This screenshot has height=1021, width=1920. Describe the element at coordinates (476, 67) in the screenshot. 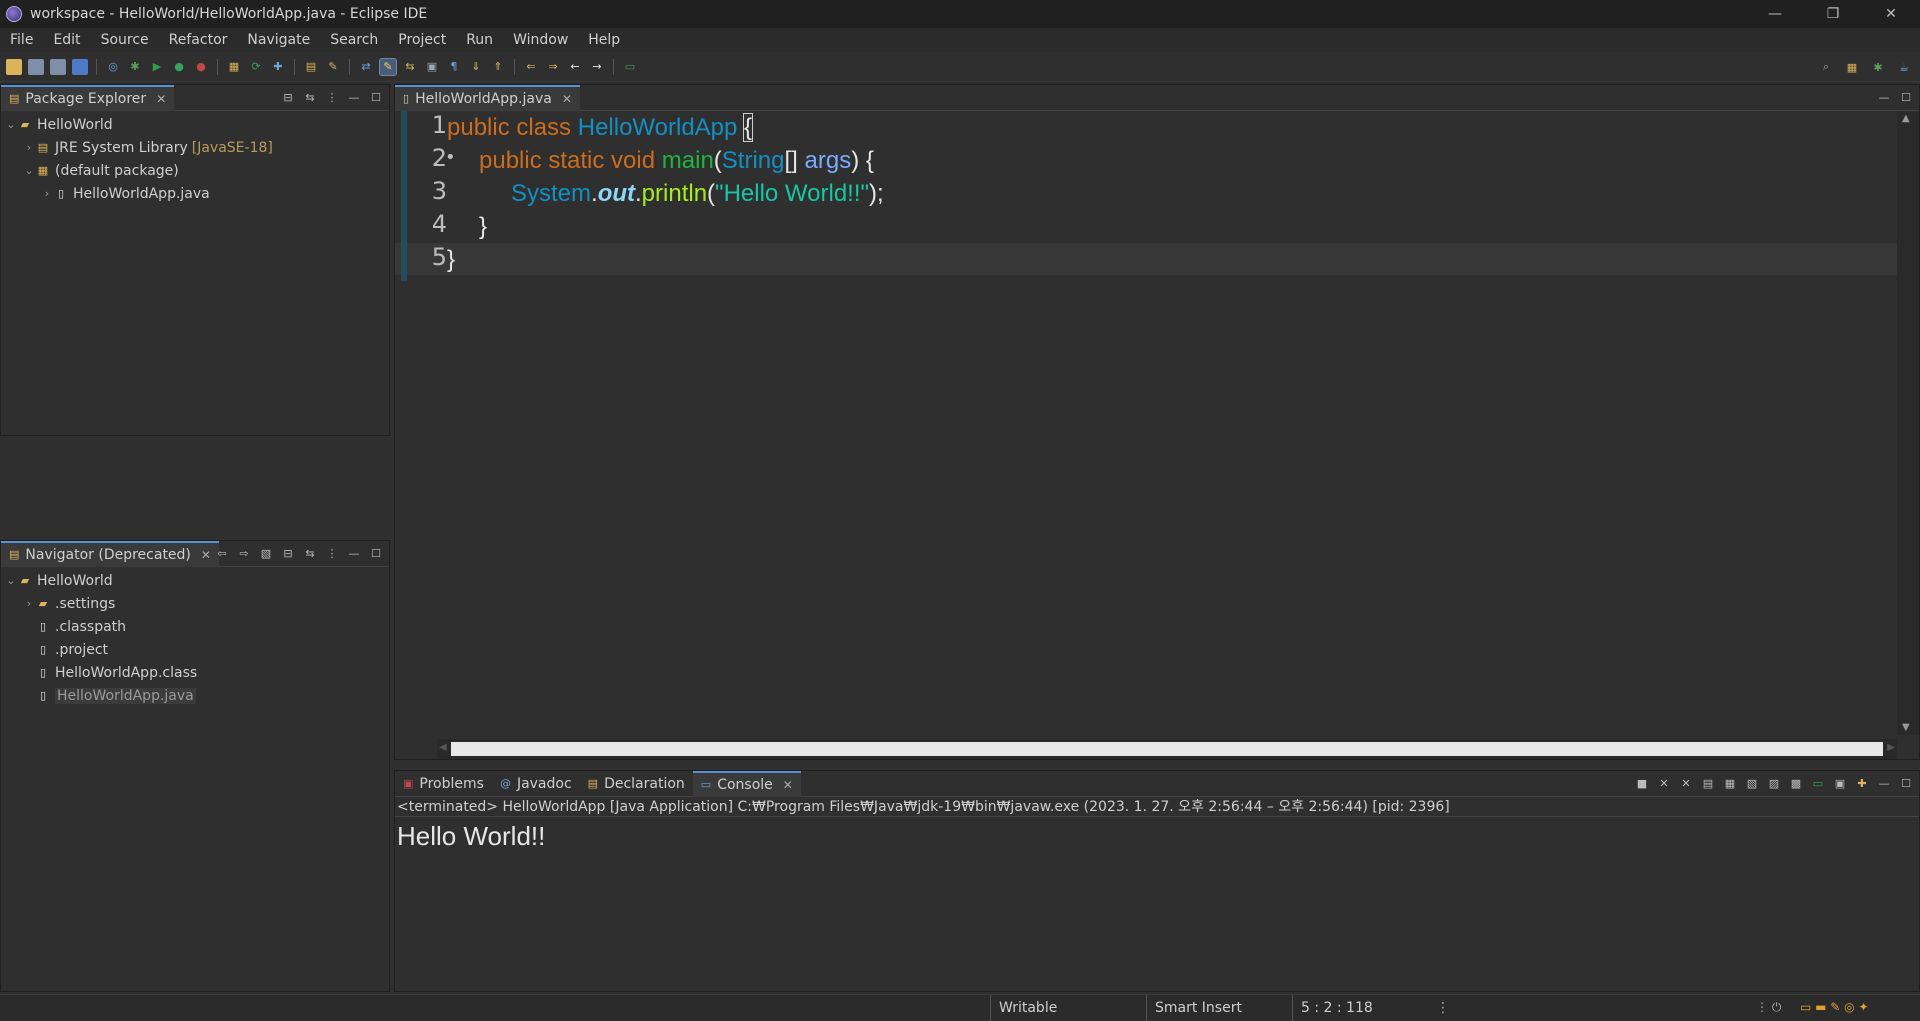

I see `next-annotation-icon: ⇓` at that location.